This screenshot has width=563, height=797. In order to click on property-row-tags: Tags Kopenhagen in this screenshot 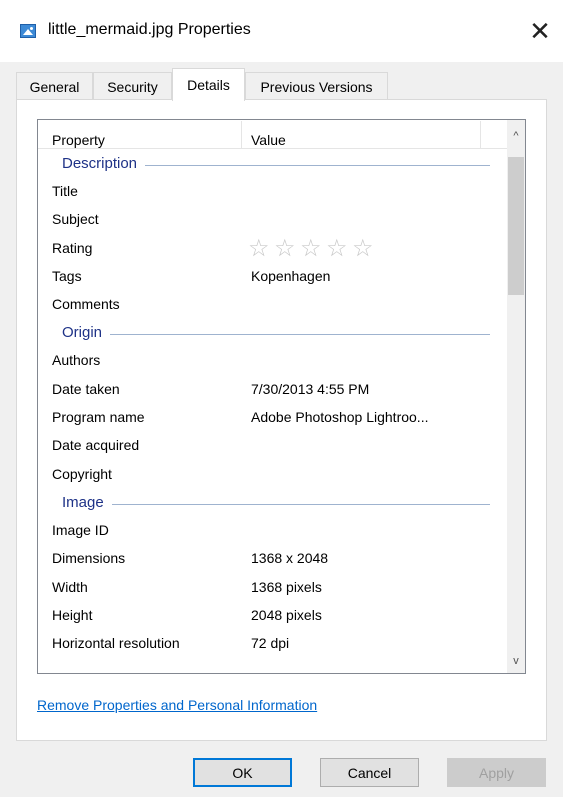, I will do `click(273, 276)`.